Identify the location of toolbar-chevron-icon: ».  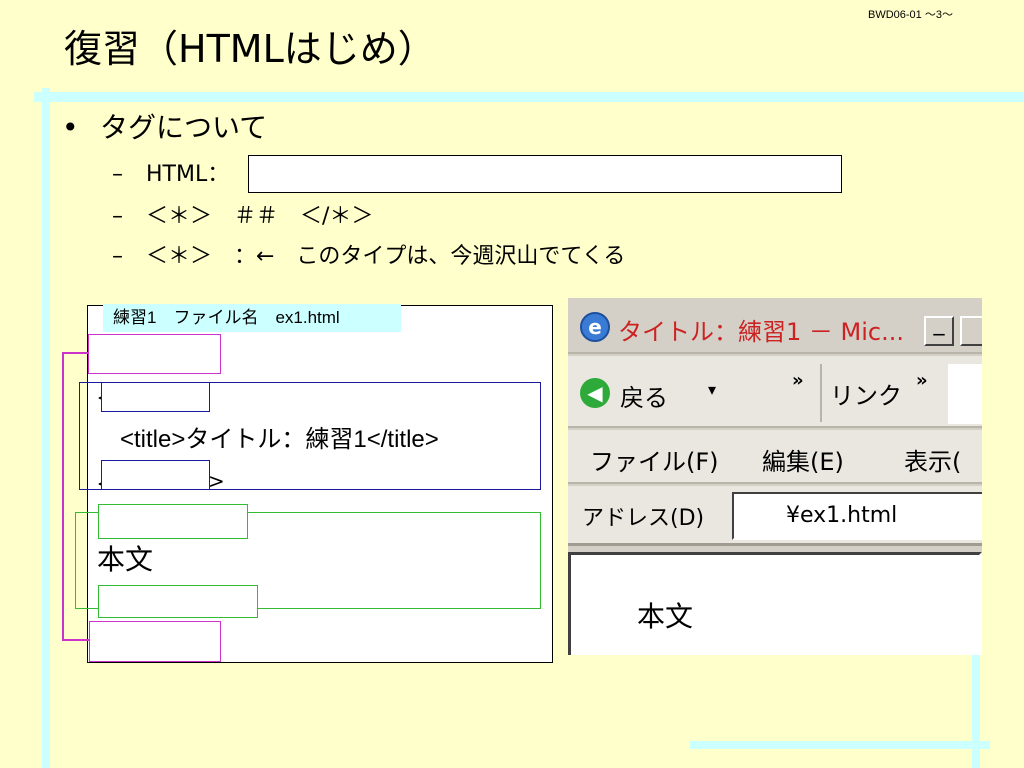
(798, 380).